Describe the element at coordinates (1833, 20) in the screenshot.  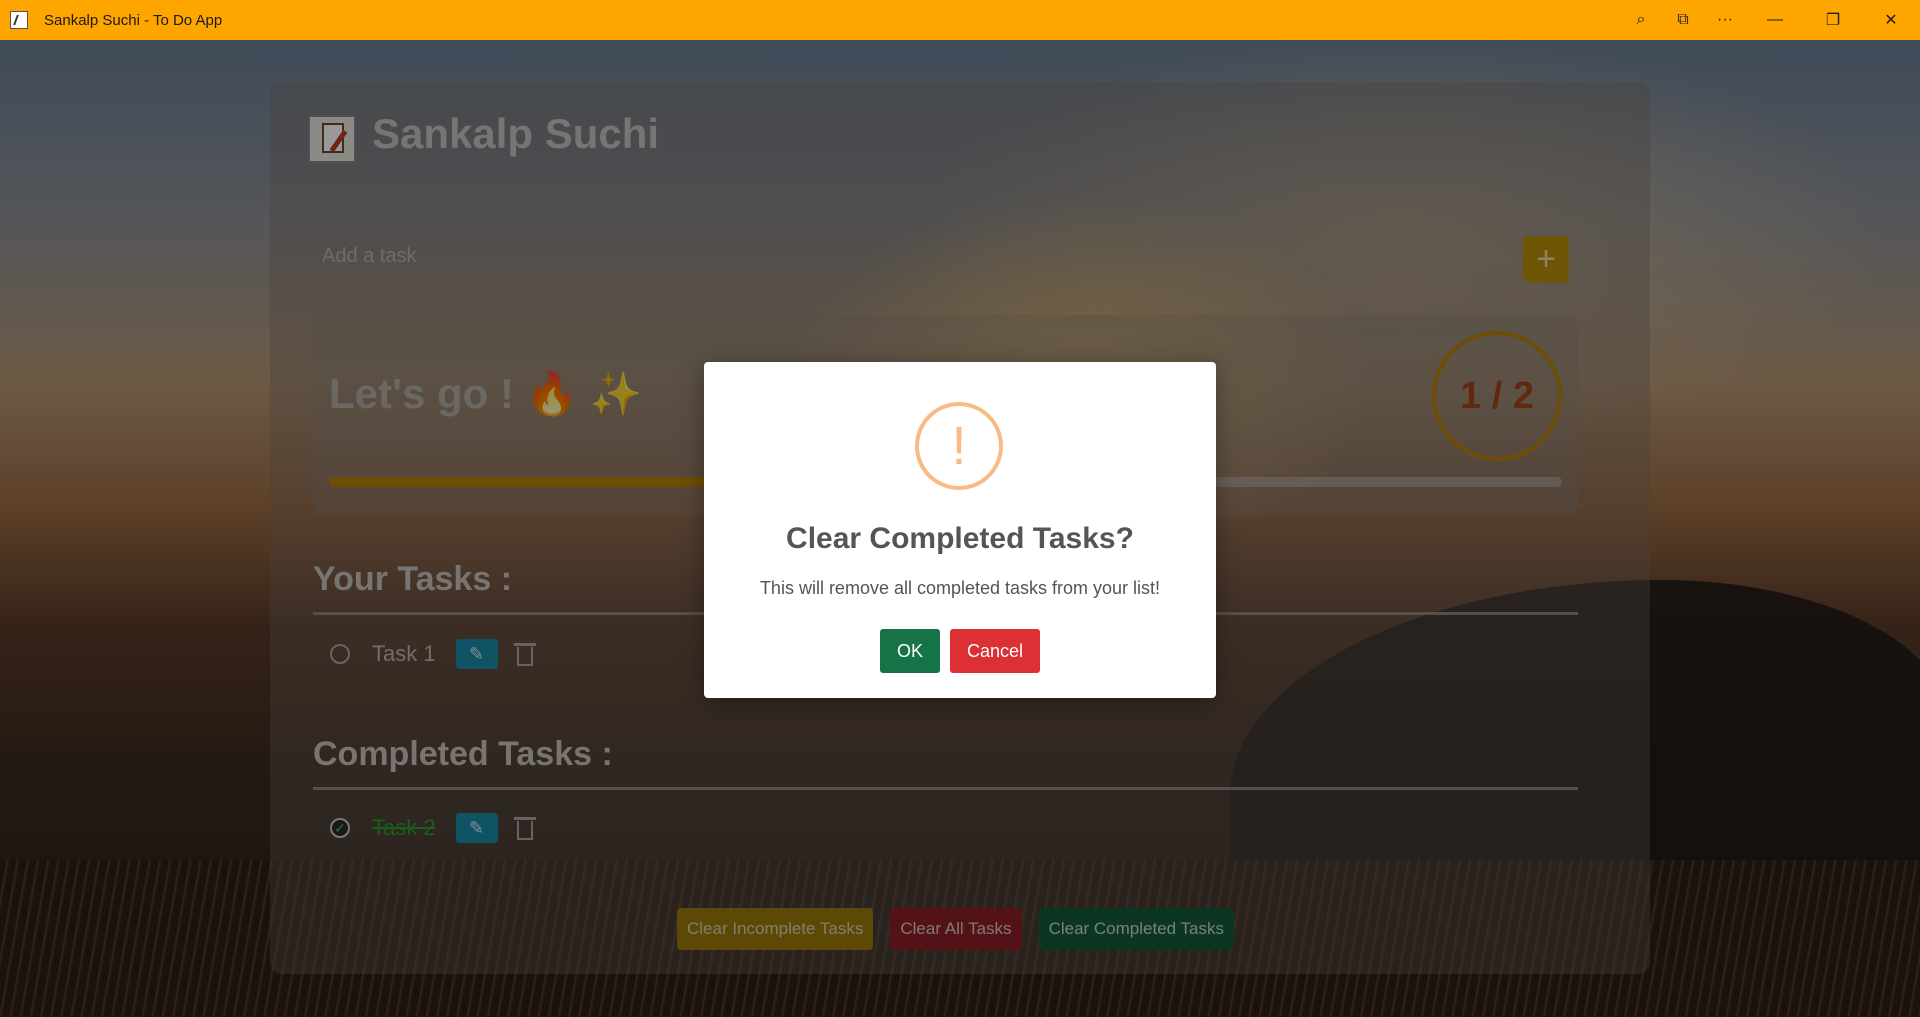
I see `restore-button: ❐` at that location.